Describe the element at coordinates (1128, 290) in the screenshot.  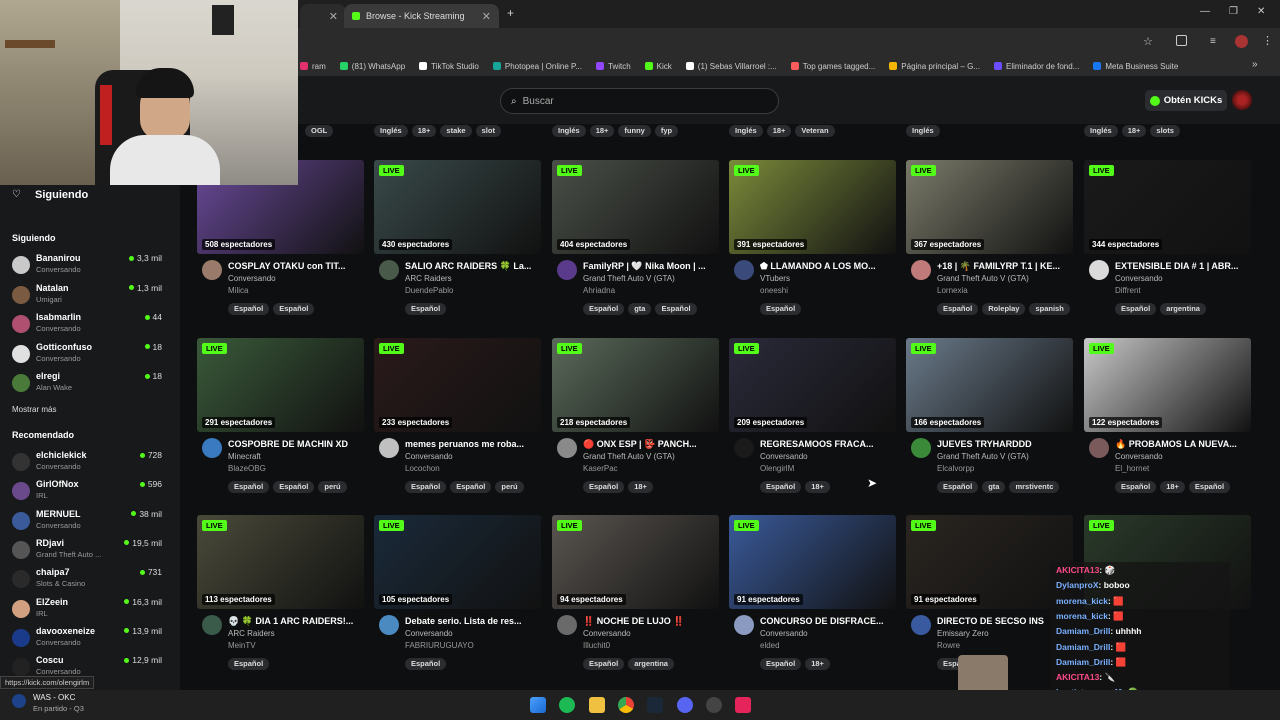
I see `streamer-name: Diffrent` at that location.